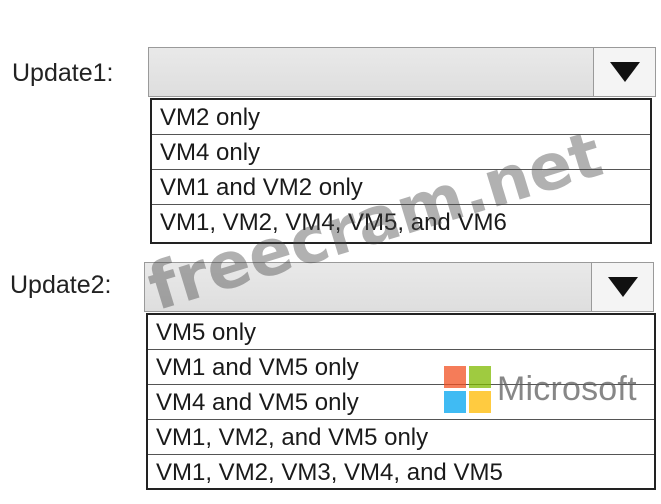 The image size is (661, 504). I want to click on update2-option: VM1, VM2, and VM5 only, so click(401, 437).